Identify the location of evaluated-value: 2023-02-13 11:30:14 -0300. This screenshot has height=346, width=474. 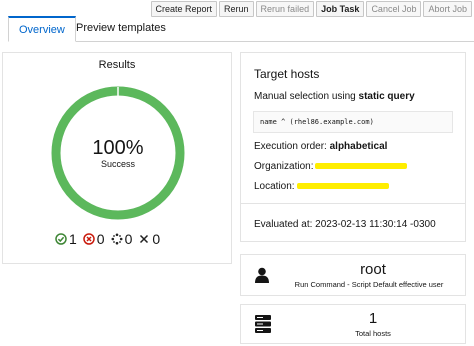
(375, 224).